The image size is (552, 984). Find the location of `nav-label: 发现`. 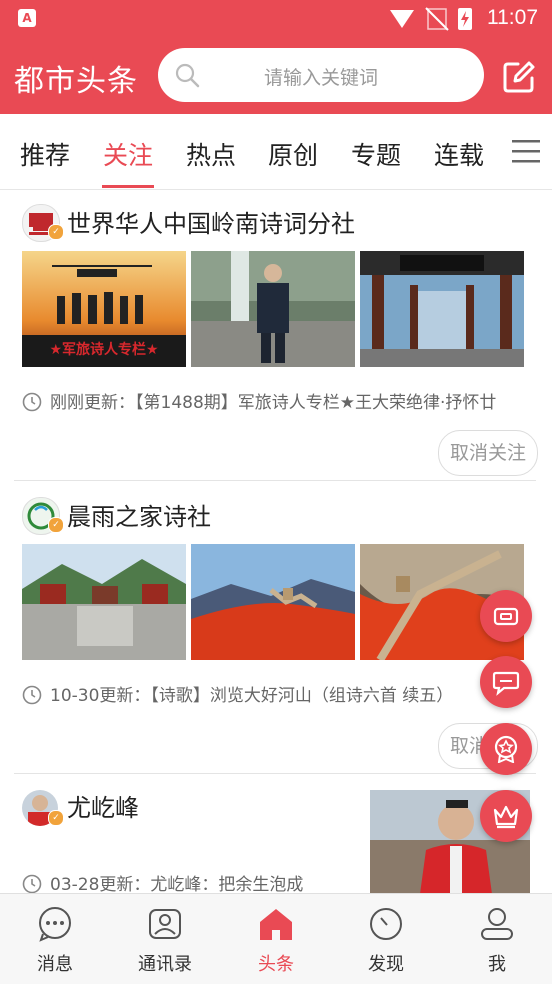

nav-label: 发现 is located at coordinates (386, 964).